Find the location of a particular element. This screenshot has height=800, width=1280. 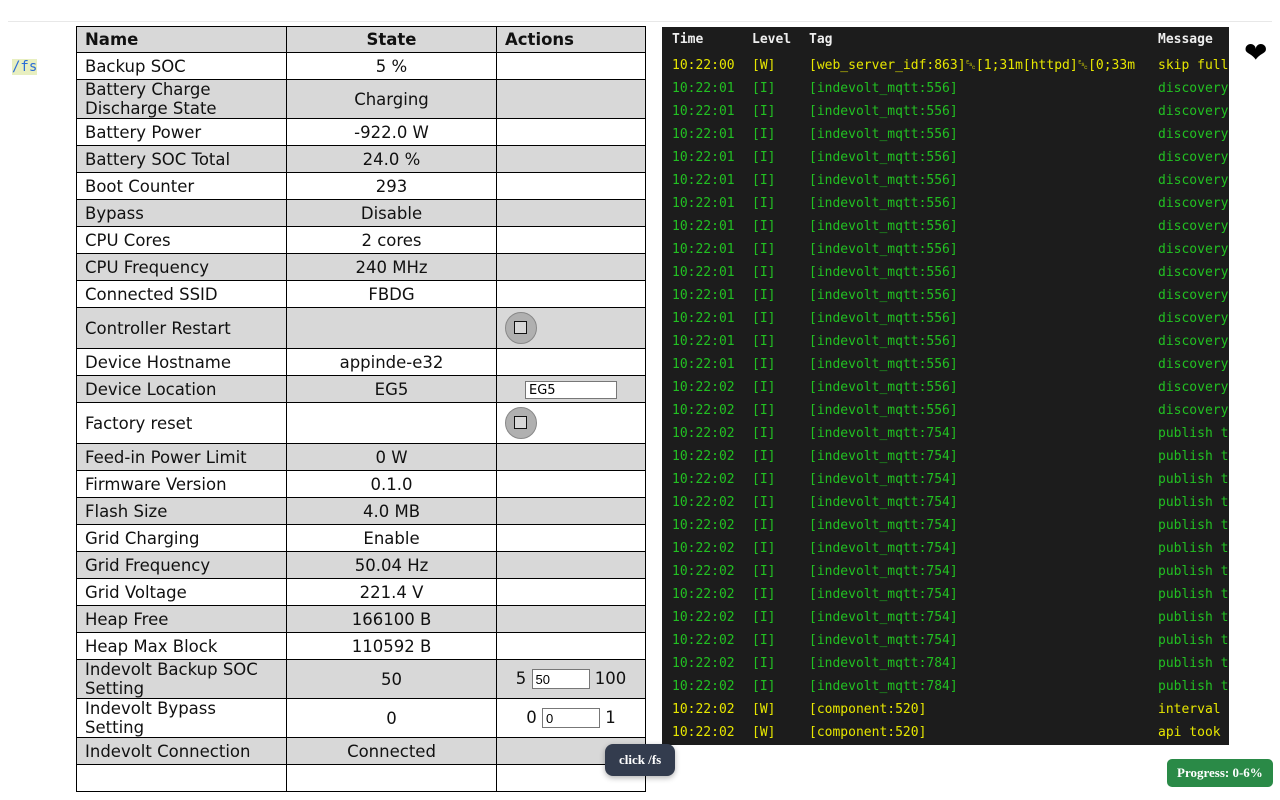

header-state: State is located at coordinates (391, 39).